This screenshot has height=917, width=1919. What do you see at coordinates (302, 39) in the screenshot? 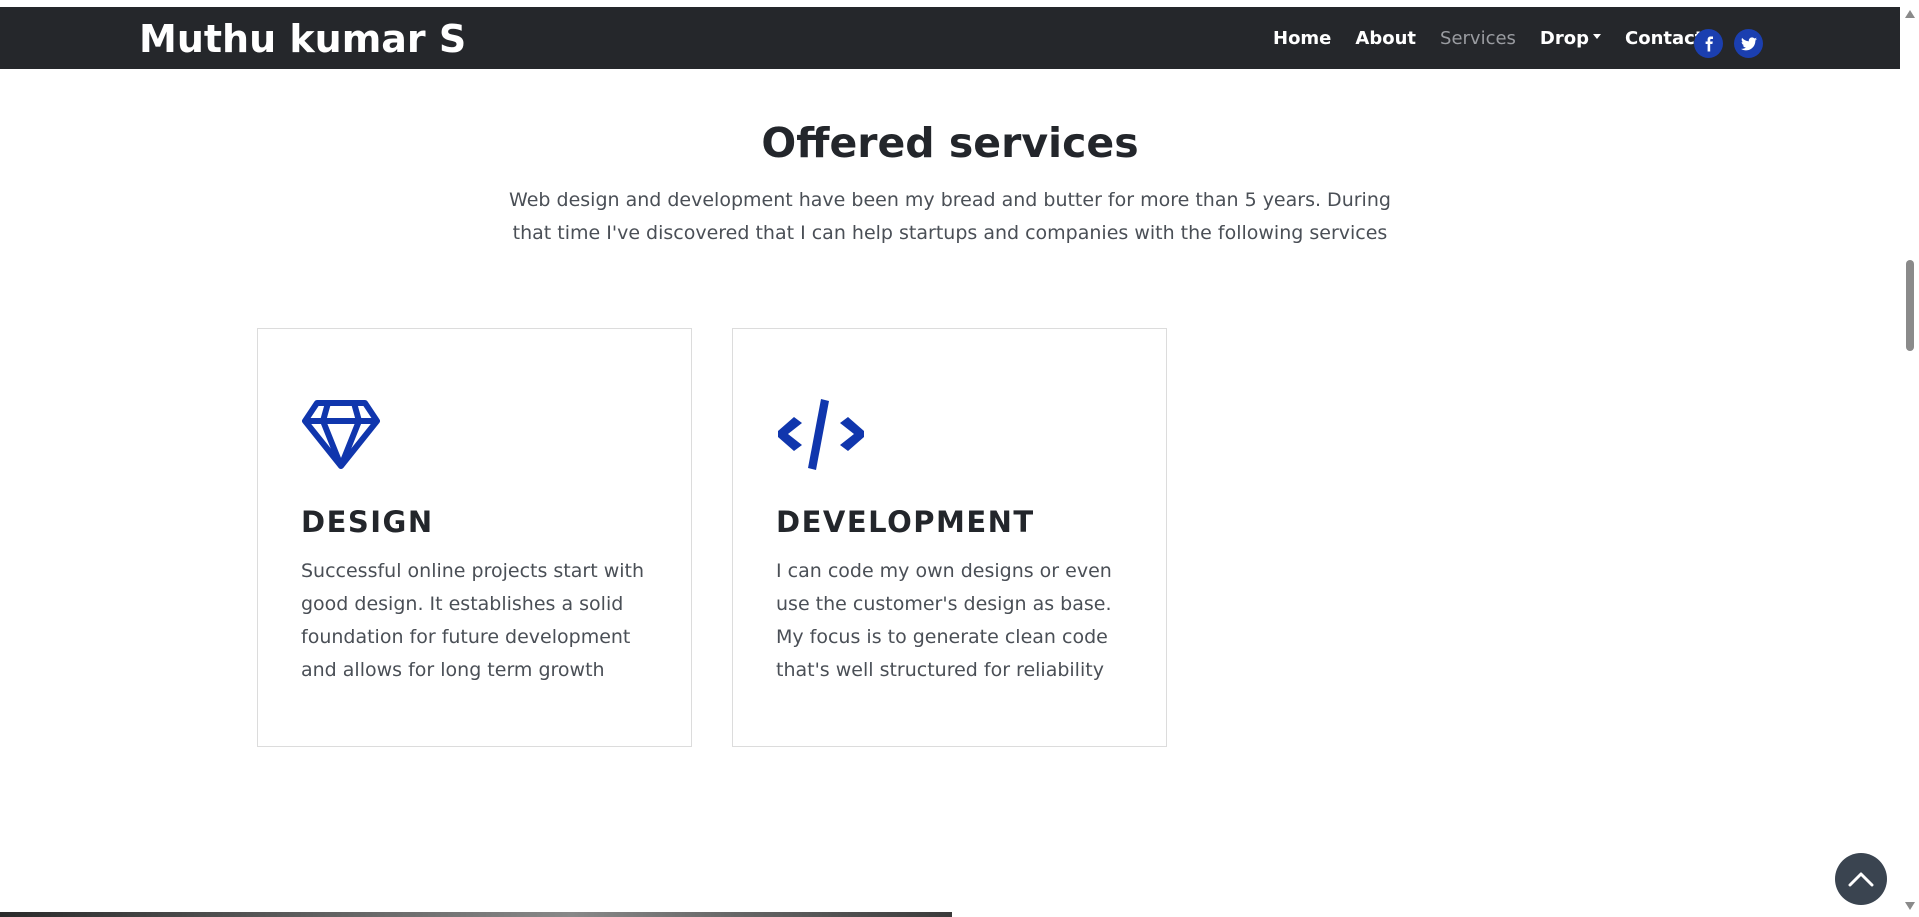
I see `brand-logo: Muthu kumar S` at bounding box center [302, 39].